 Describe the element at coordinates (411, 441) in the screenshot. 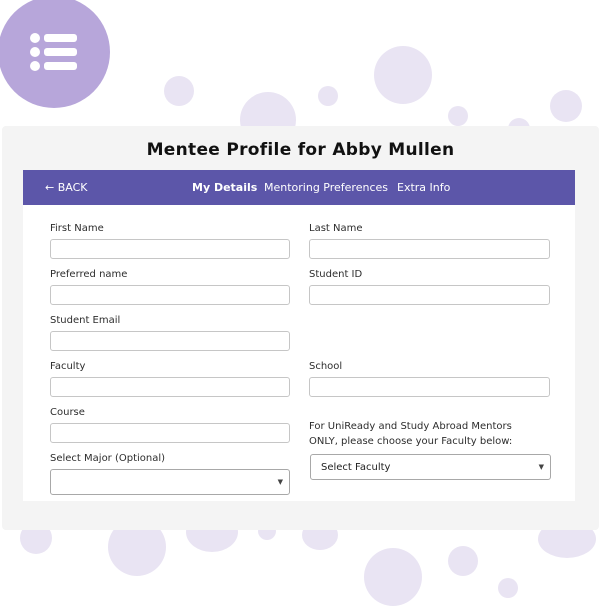

I see `unready-faculty-label-line2: ONLY, please choose your Faculty below:` at that location.